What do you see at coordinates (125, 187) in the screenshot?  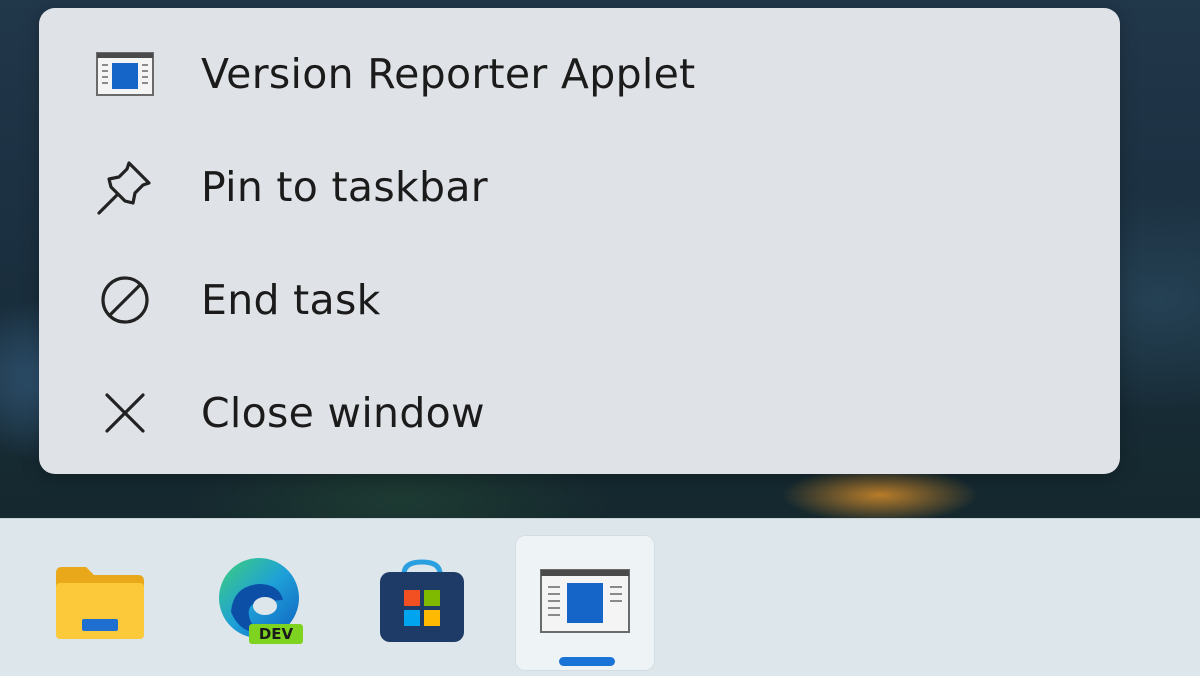 I see `pin-icon` at bounding box center [125, 187].